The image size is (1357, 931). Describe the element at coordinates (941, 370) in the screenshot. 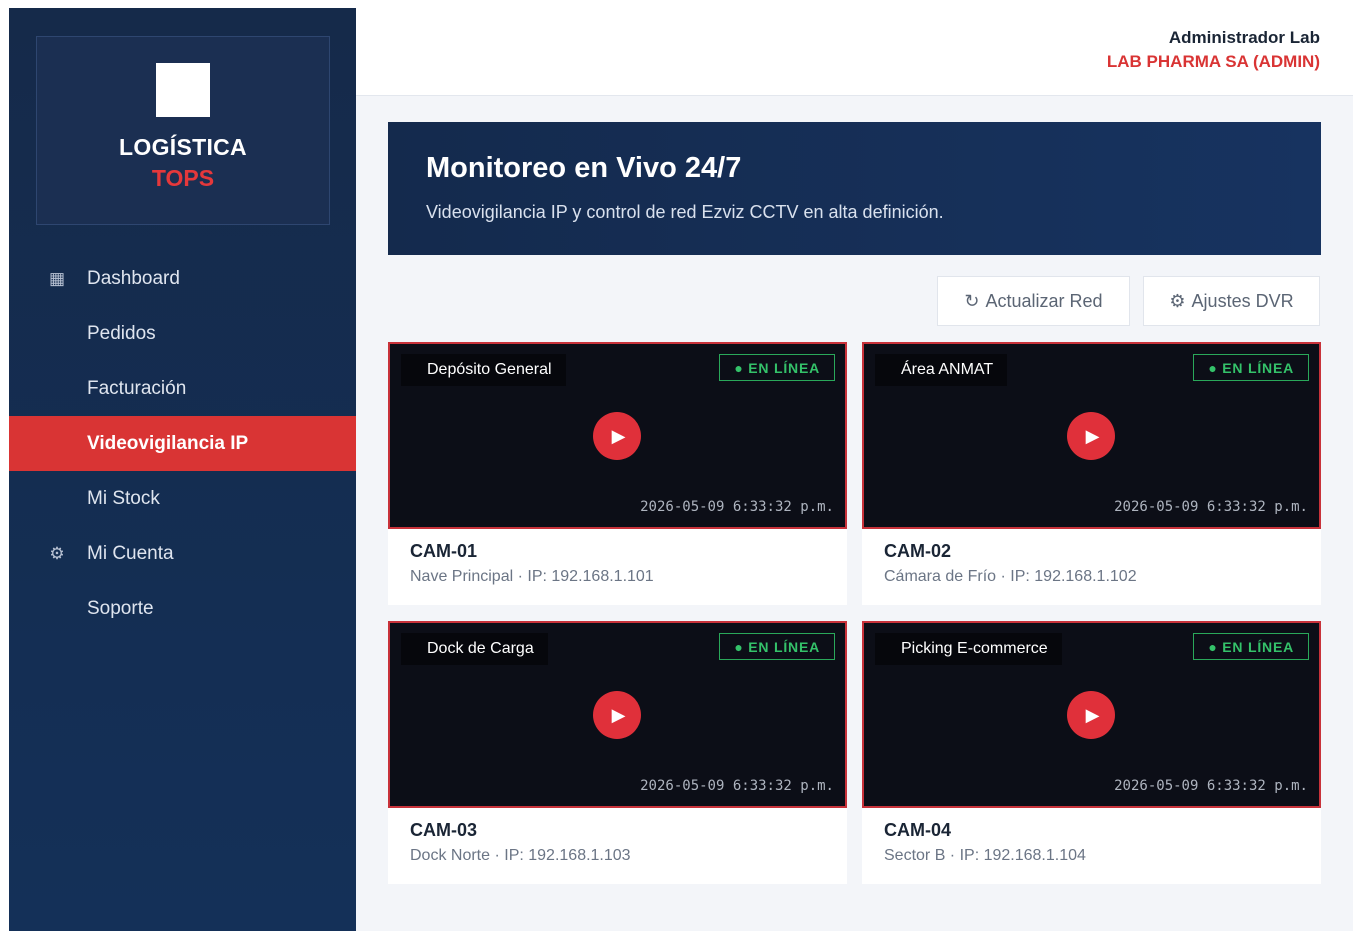

I see `camera-location-label: Área ANMAT` at that location.